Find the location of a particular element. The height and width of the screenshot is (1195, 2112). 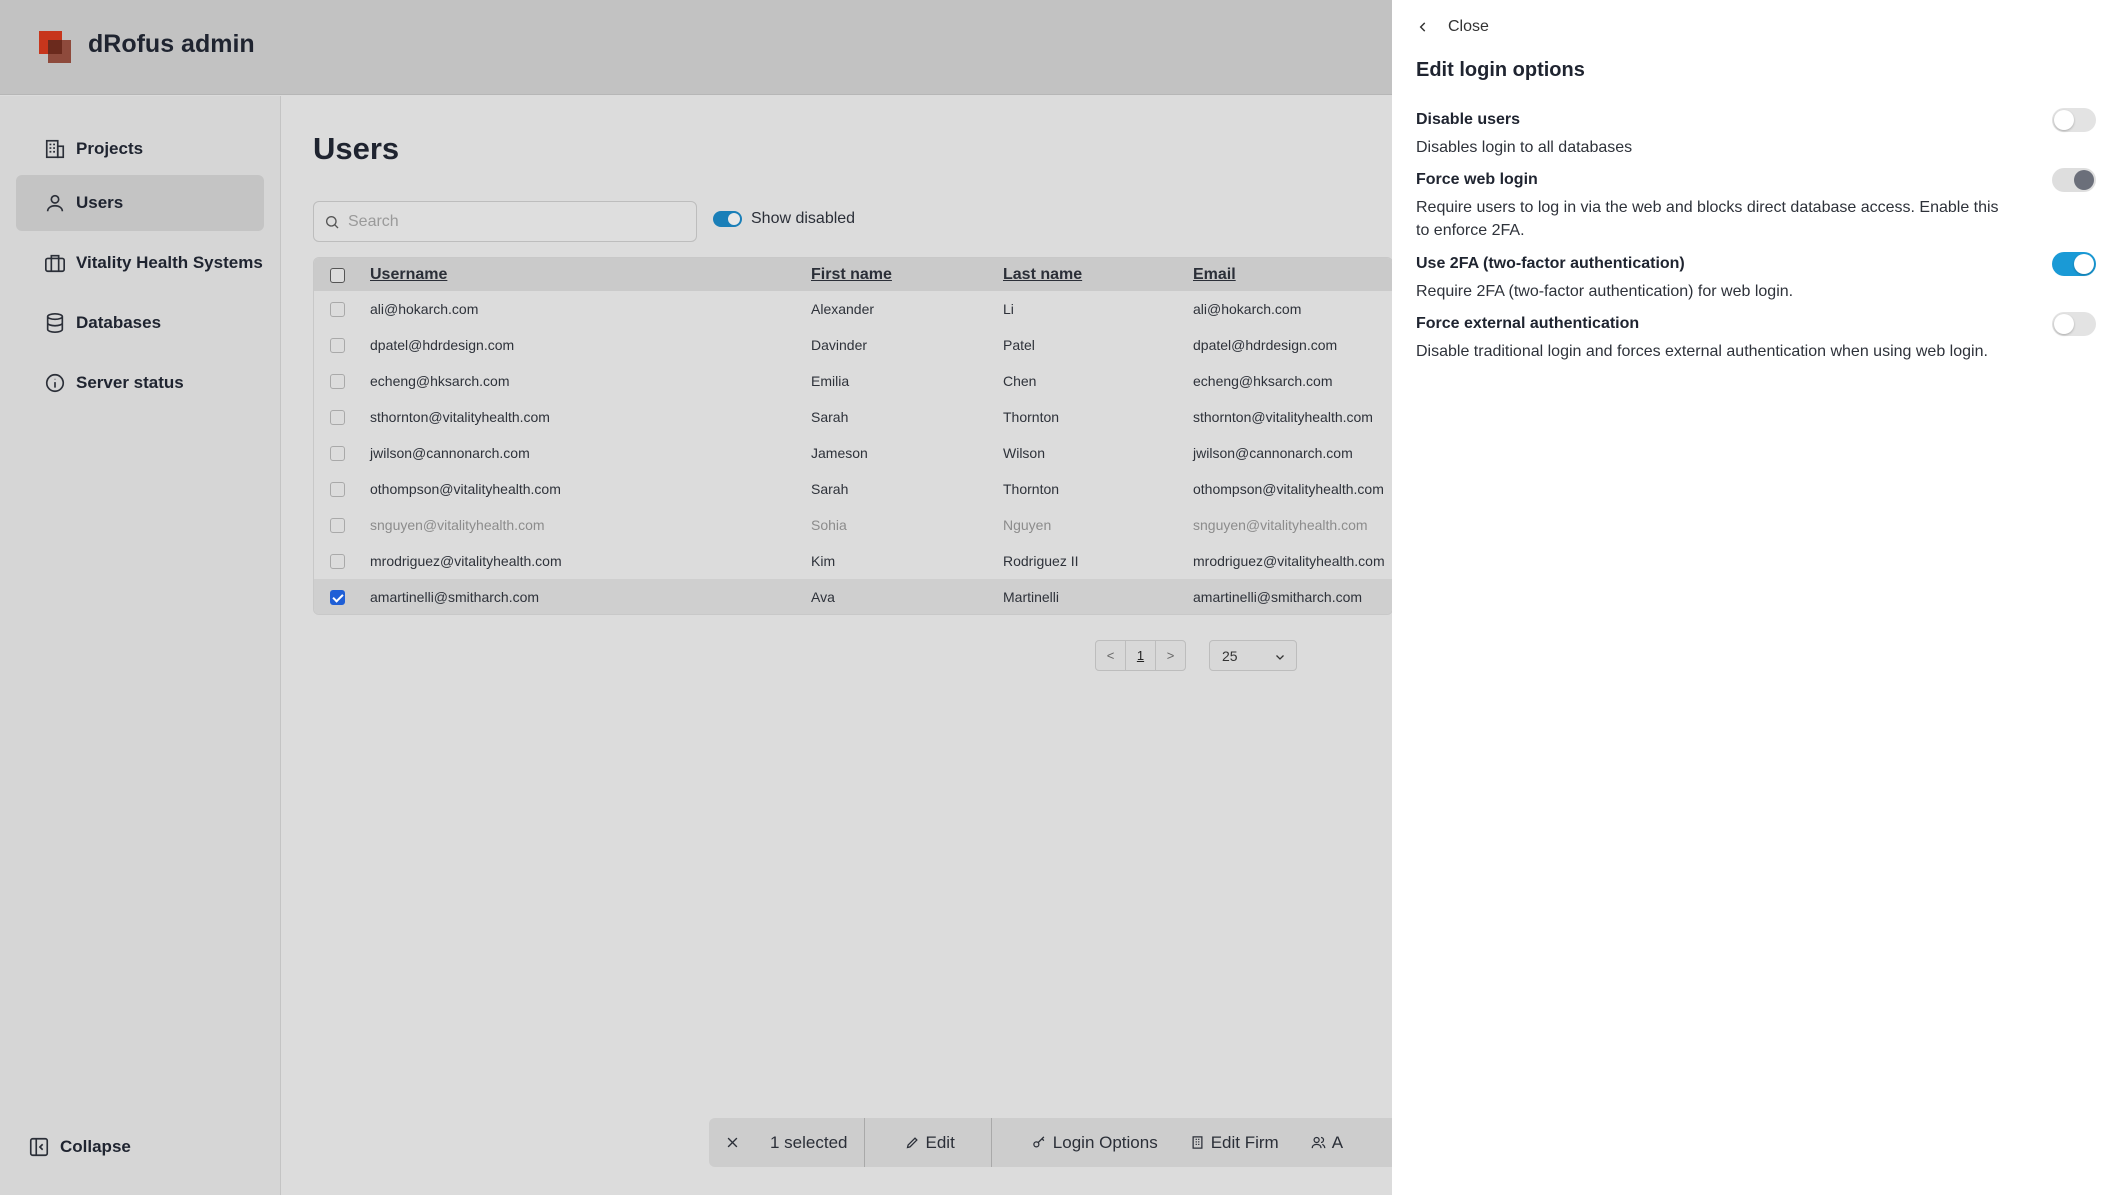

add-users-button: A is located at coordinates (1327, 1142).